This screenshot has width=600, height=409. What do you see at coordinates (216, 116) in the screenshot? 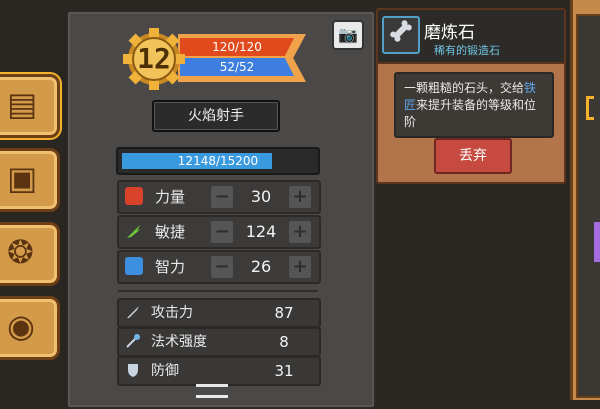
I see `class-name-button: 火焰射手` at bounding box center [216, 116].